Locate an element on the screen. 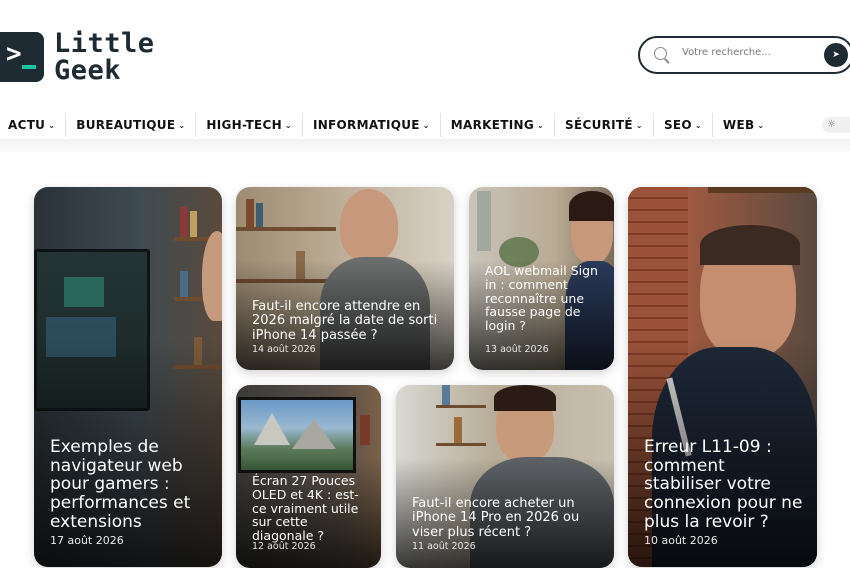  dark-mode-toggle: ☼ is located at coordinates (836, 125).